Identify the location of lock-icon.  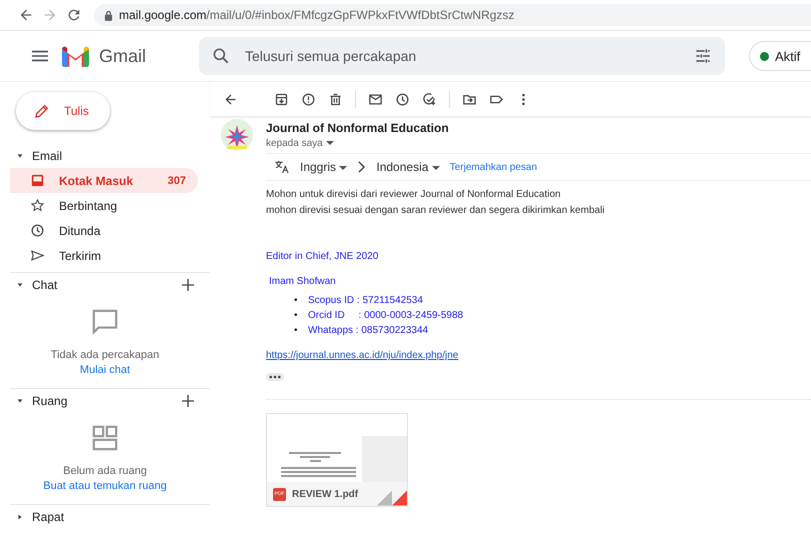
(108, 15).